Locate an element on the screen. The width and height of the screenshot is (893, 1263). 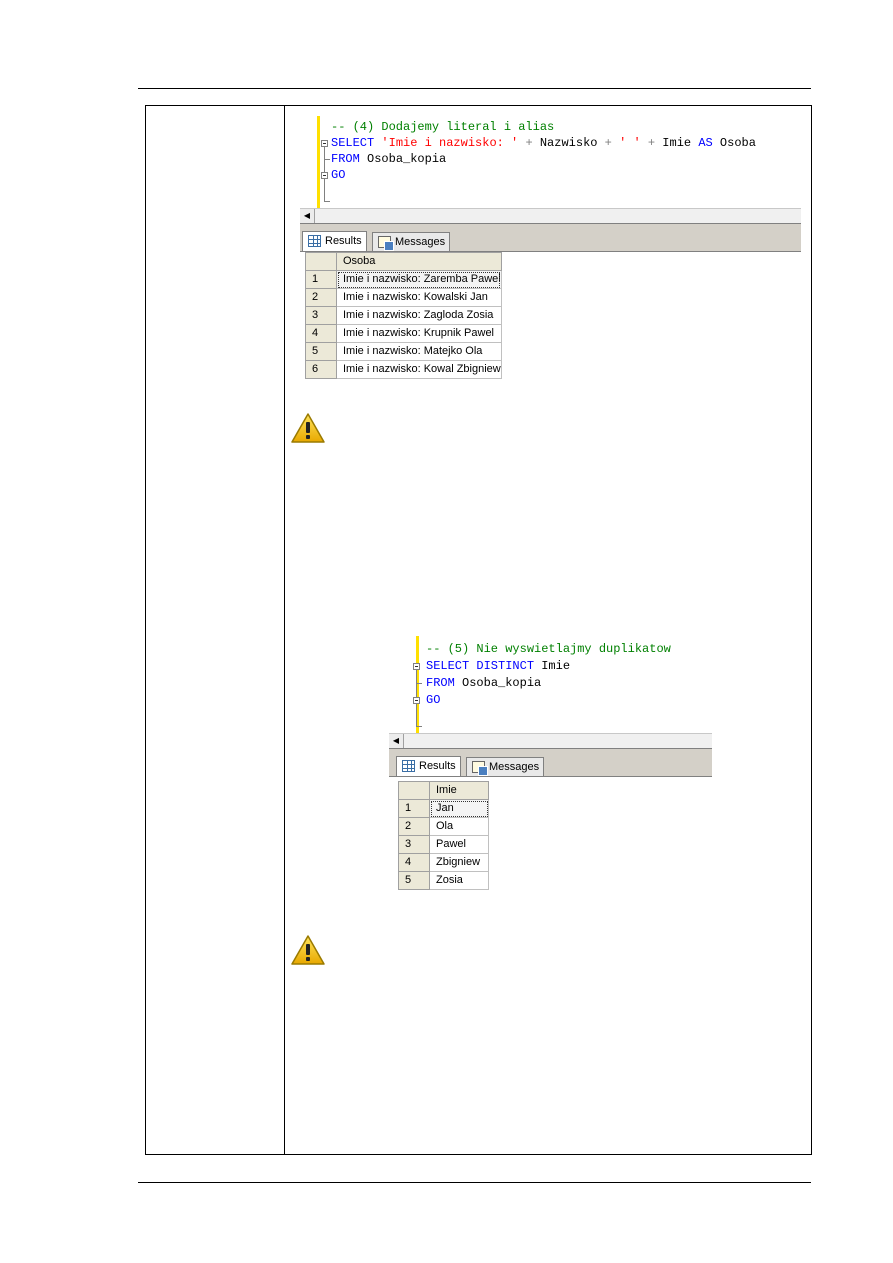
code-line-1: -- (5) Nie wyswietlajmy duplikatow is located at coordinates (548, 649).